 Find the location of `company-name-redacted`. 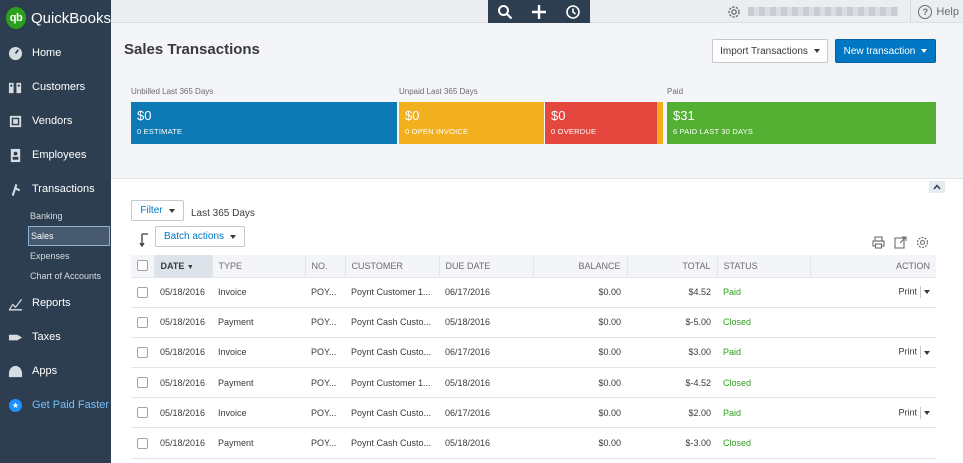

company-name-redacted is located at coordinates (823, 11).